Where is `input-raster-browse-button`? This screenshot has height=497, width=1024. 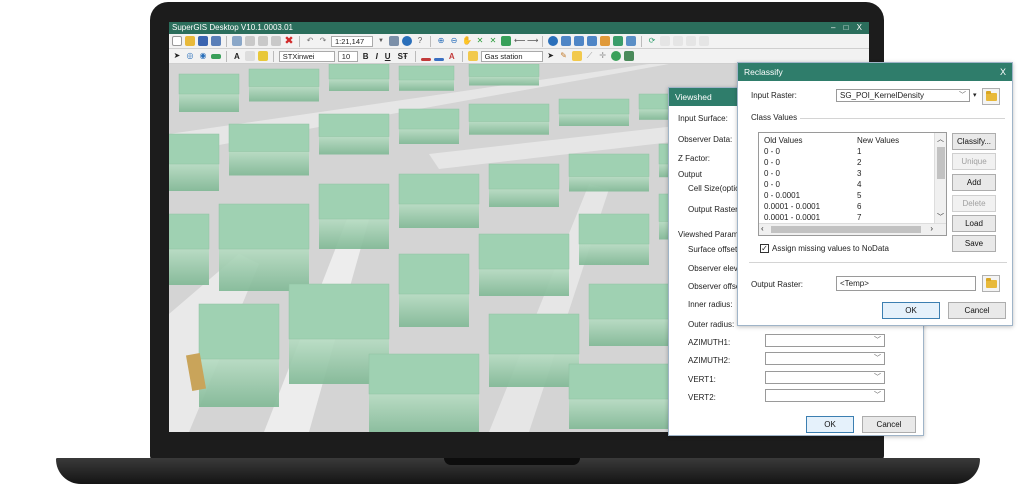 input-raster-browse-button is located at coordinates (991, 96).